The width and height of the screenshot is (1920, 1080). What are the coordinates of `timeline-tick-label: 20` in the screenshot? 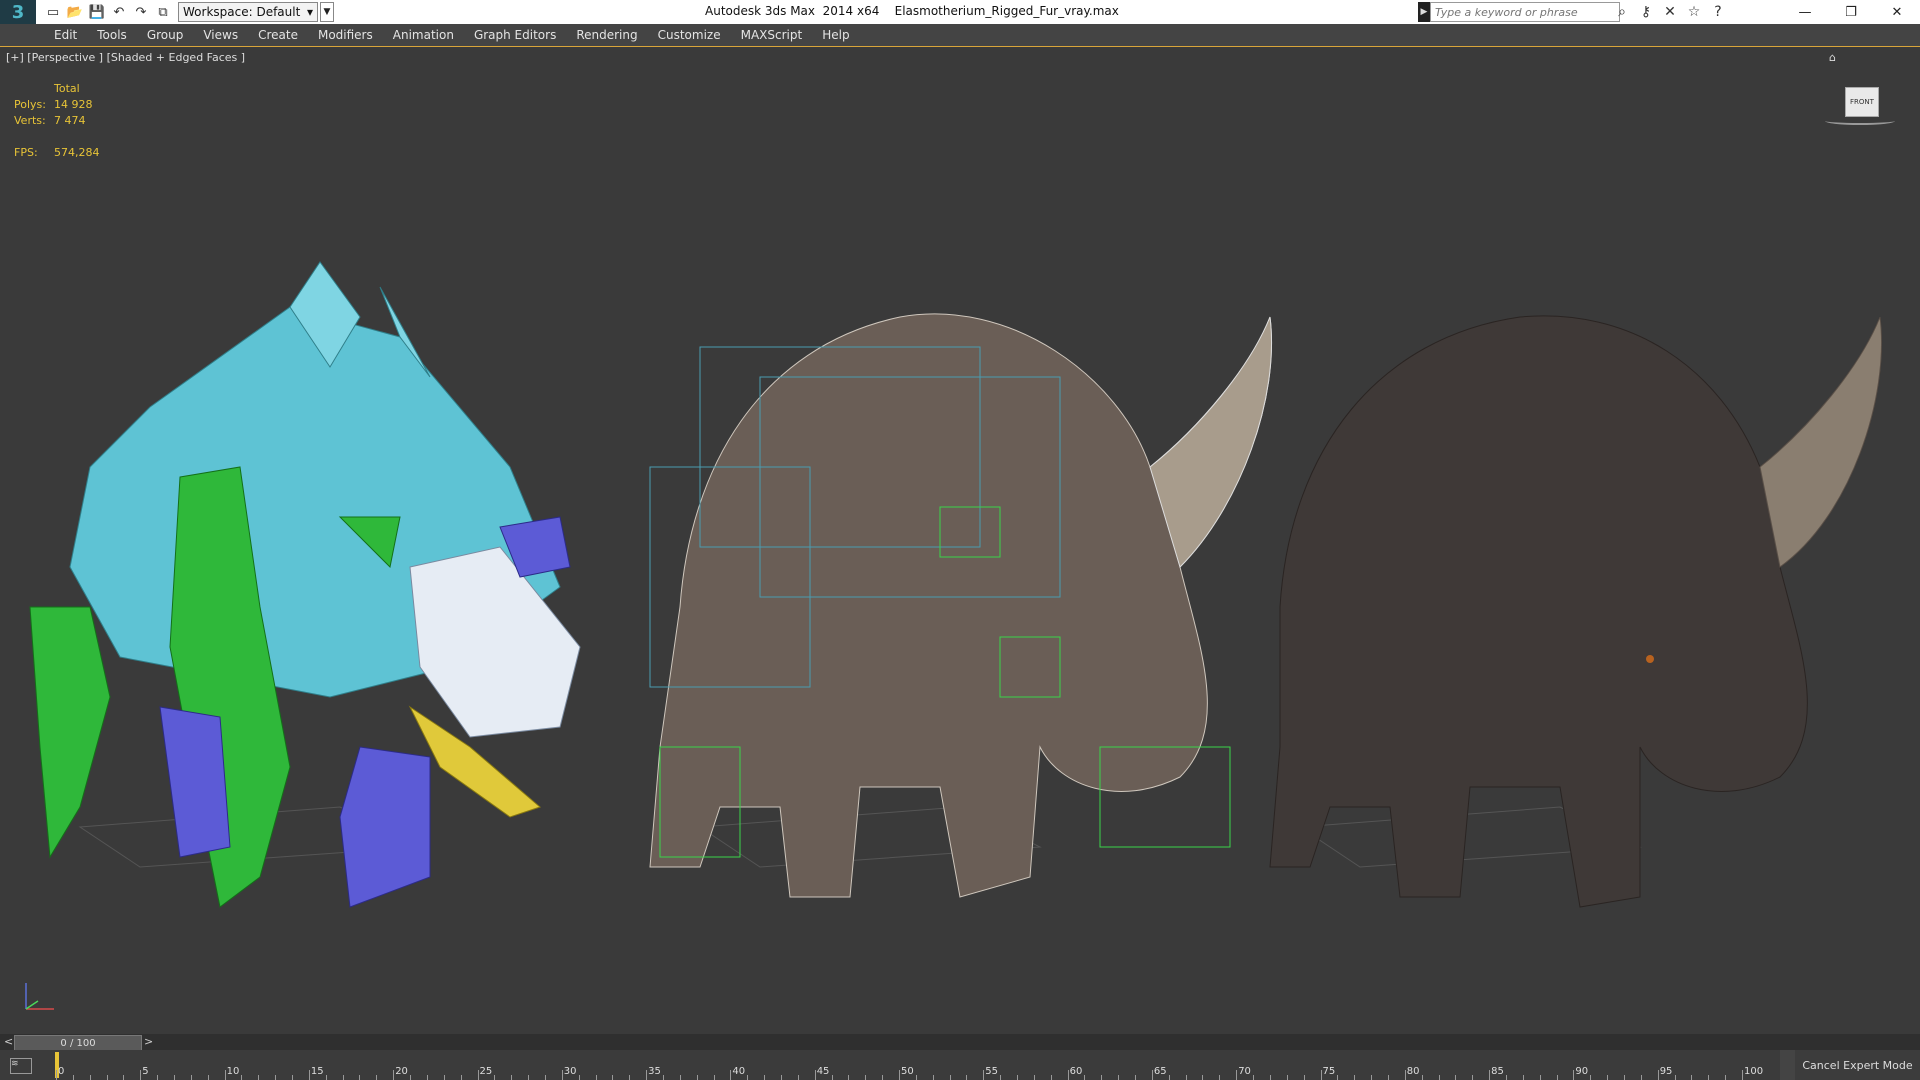 It's located at (401, 1071).